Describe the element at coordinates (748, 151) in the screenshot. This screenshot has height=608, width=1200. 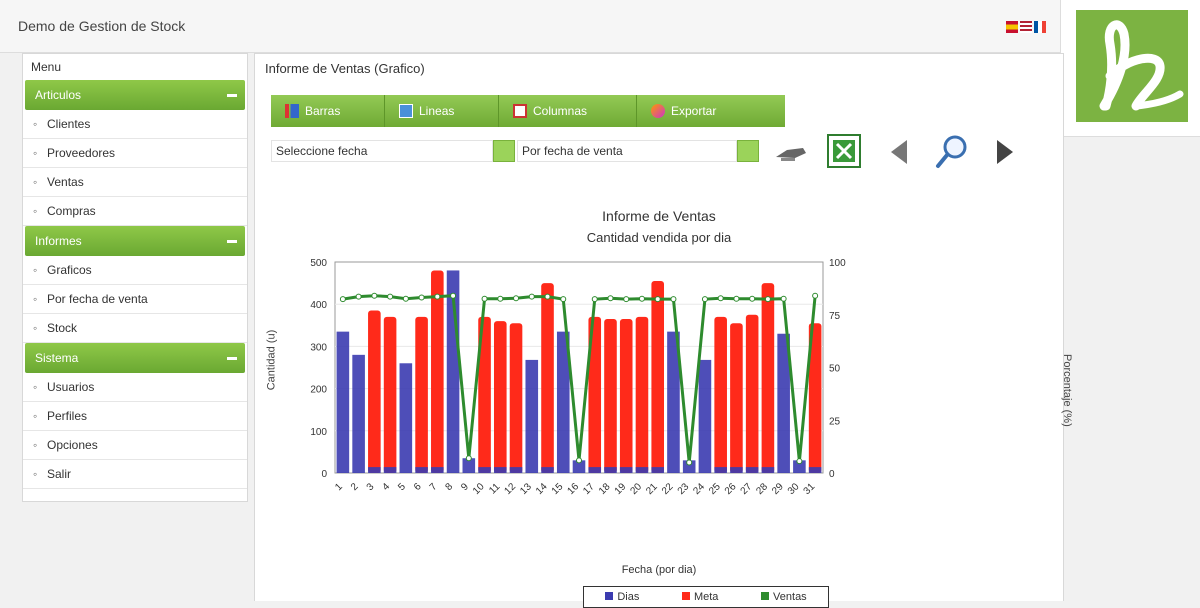
I see `type-filter-button` at that location.